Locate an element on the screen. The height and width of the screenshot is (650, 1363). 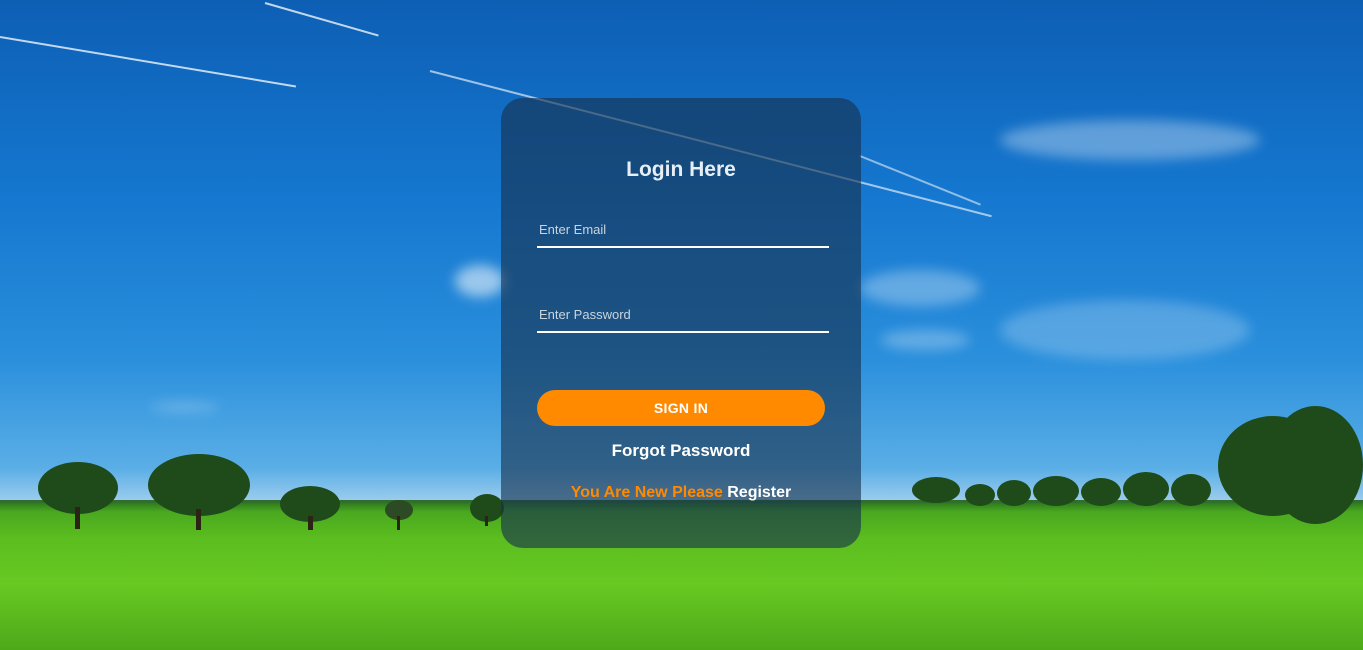
password-field is located at coordinates (681, 314).